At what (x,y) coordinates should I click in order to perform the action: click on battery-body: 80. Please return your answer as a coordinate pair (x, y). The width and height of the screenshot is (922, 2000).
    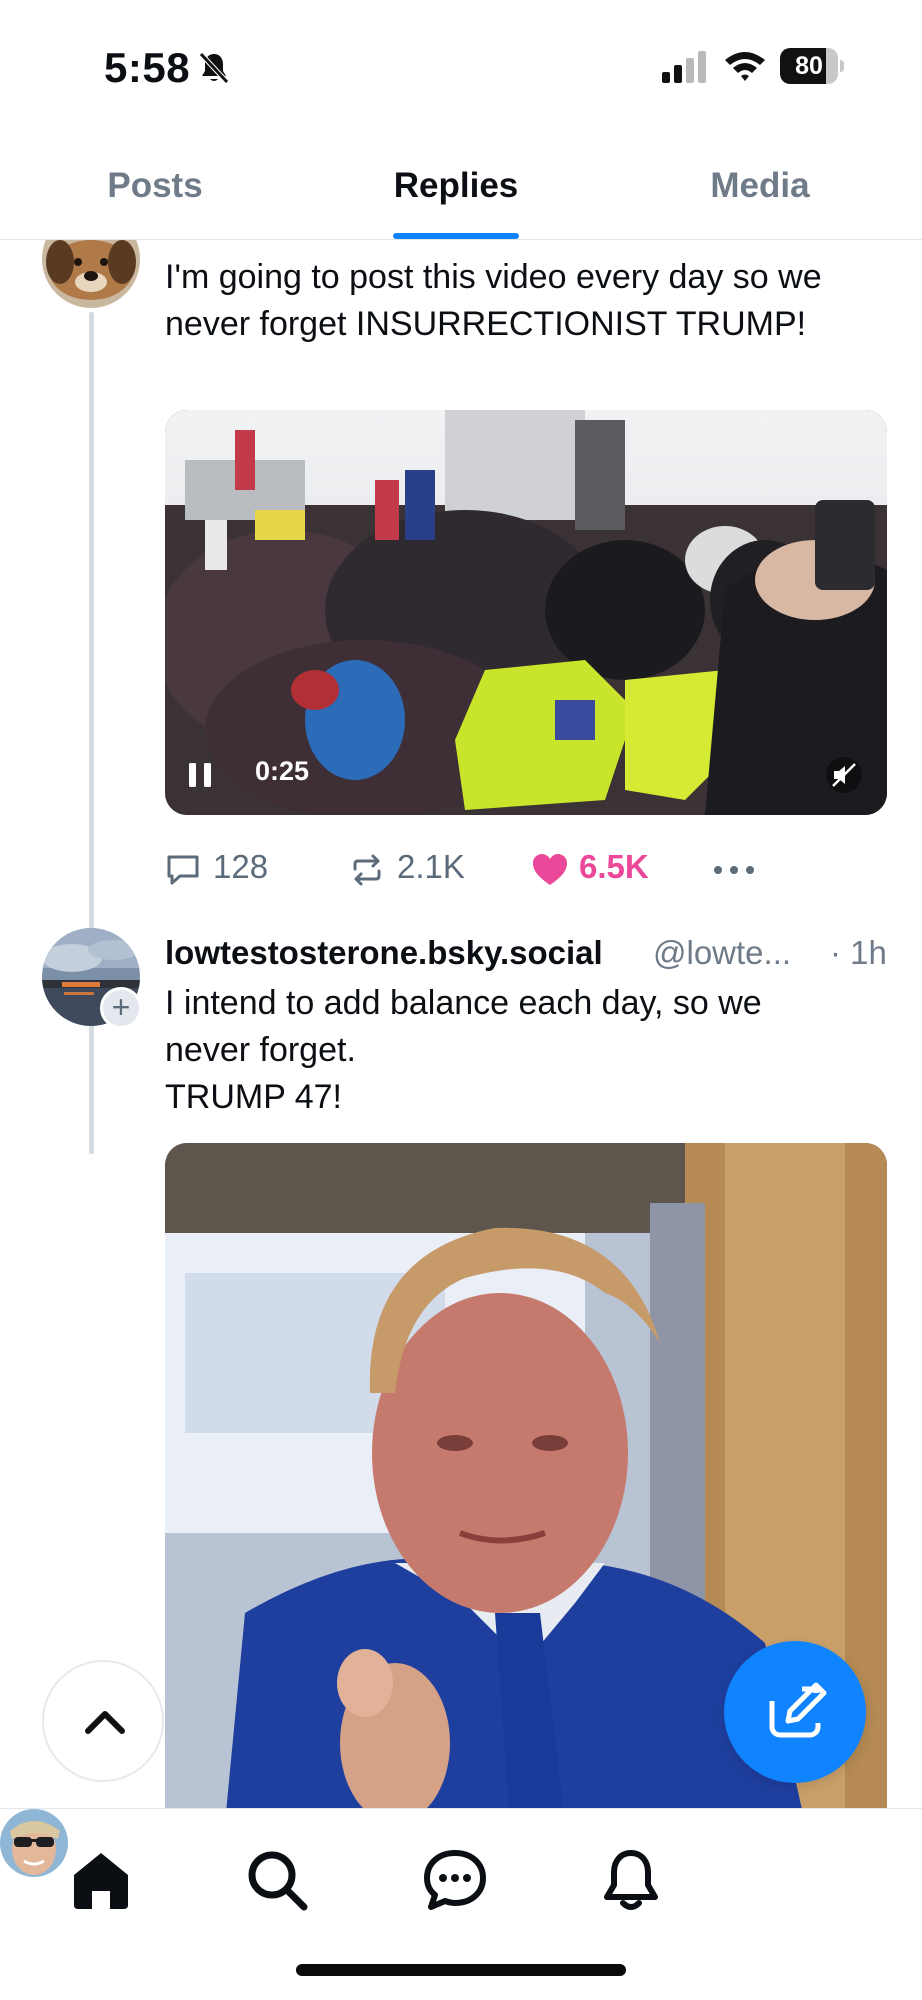
    Looking at the image, I should click on (809, 66).